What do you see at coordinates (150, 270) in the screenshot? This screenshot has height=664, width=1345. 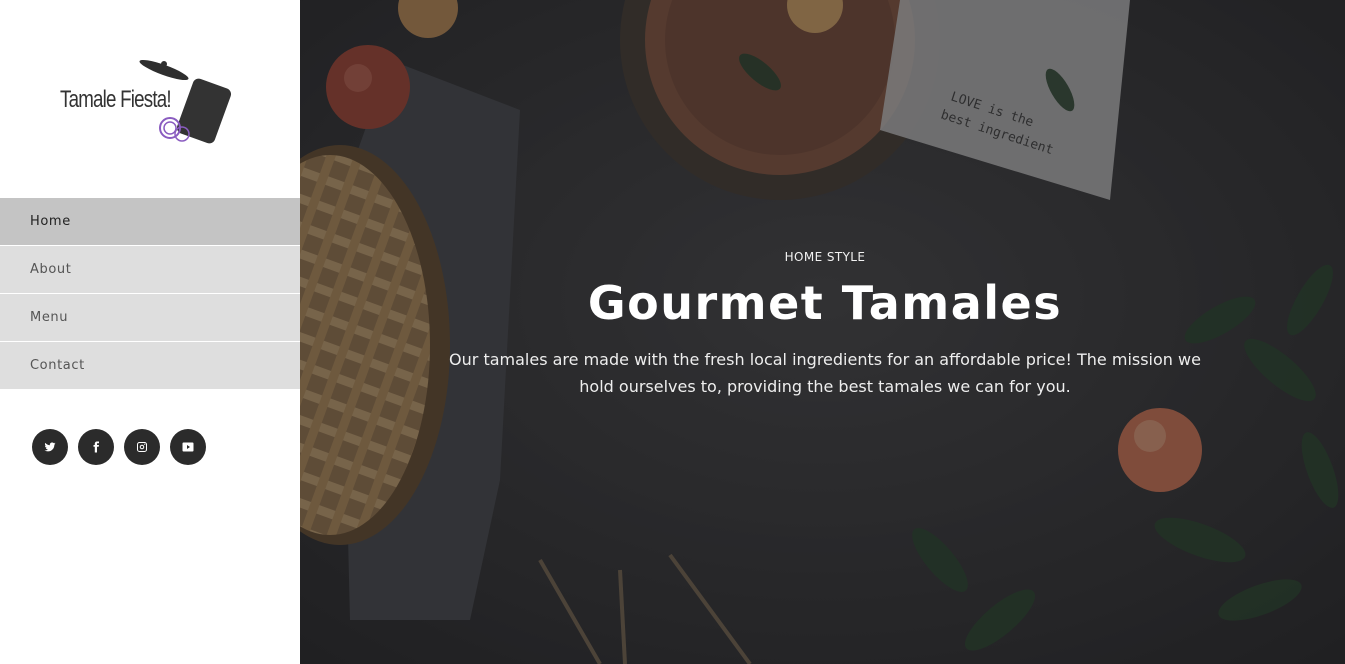 I see `nav-item-about: About` at bounding box center [150, 270].